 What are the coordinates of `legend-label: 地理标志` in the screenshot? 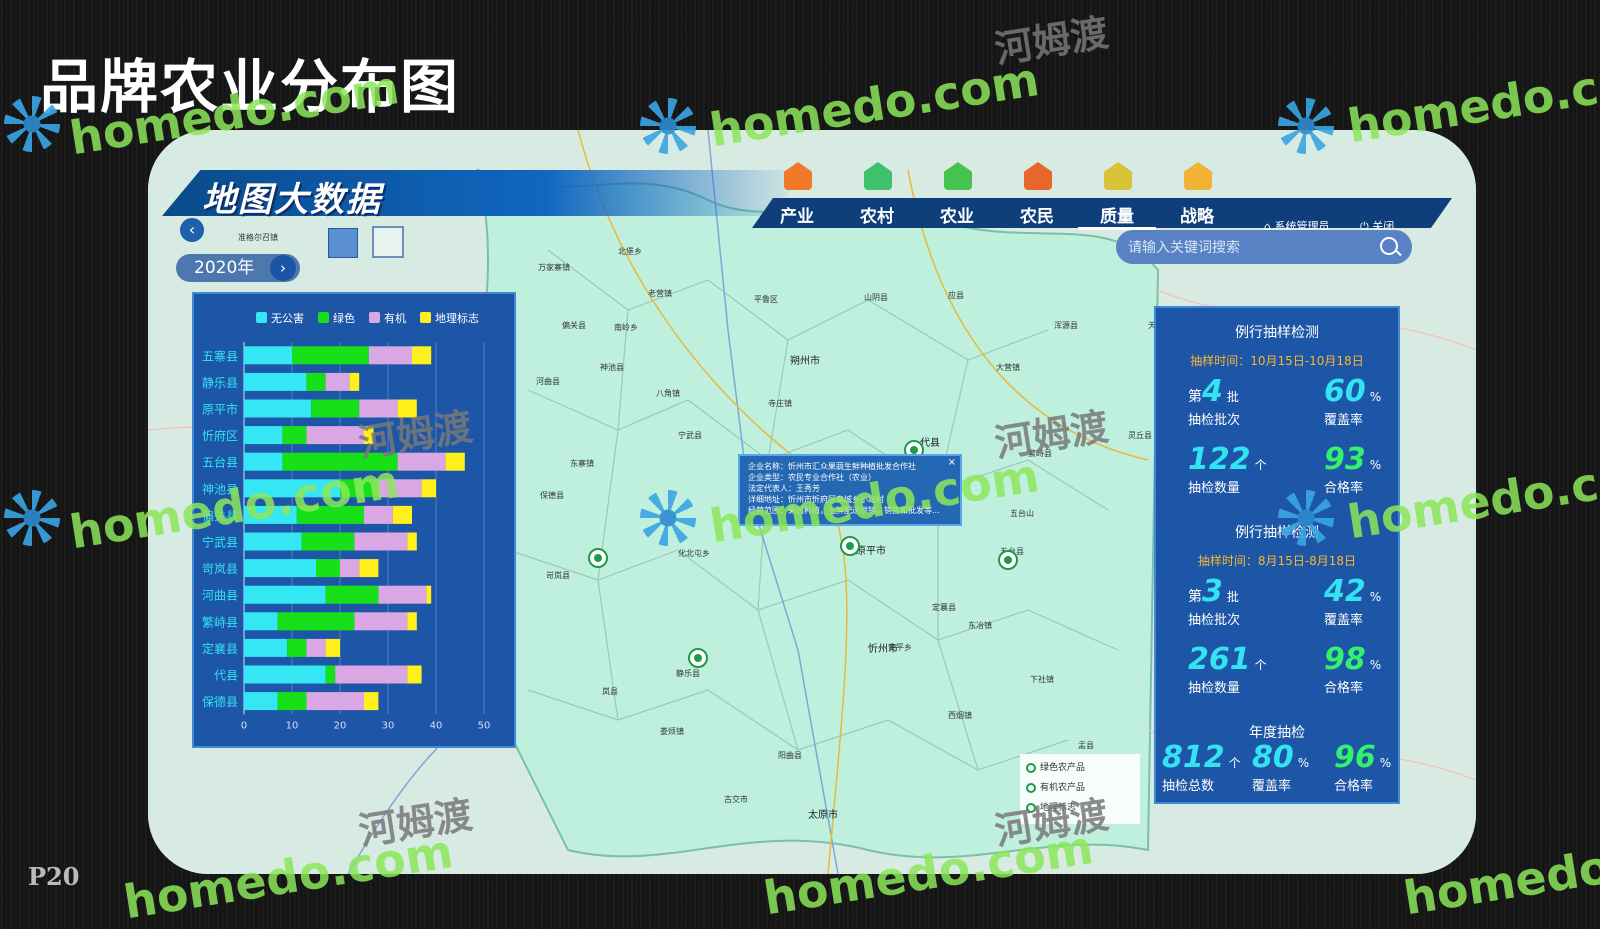 It's located at (457, 318).